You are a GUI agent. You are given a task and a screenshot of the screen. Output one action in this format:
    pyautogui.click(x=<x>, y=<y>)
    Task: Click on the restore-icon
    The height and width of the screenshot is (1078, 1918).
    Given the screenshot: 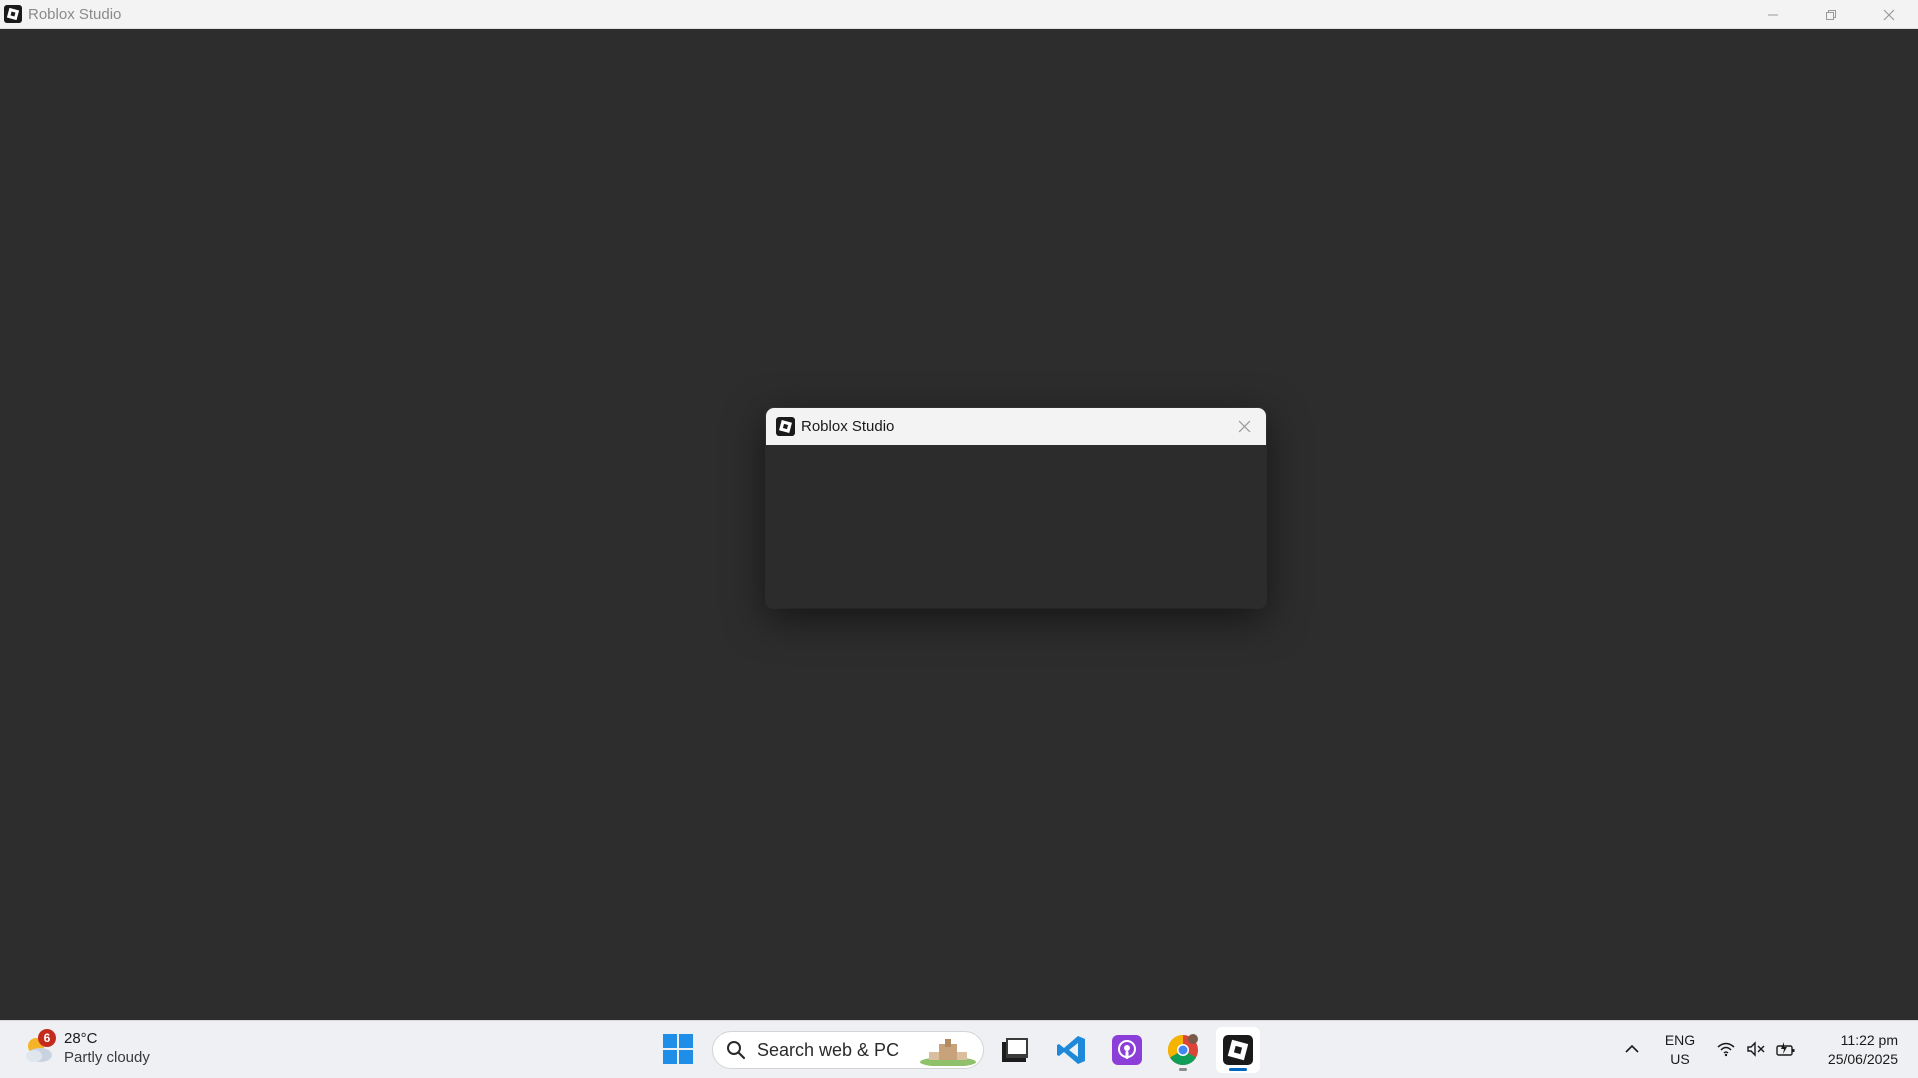 What is the action you would take?
    pyautogui.click(x=1831, y=14)
    